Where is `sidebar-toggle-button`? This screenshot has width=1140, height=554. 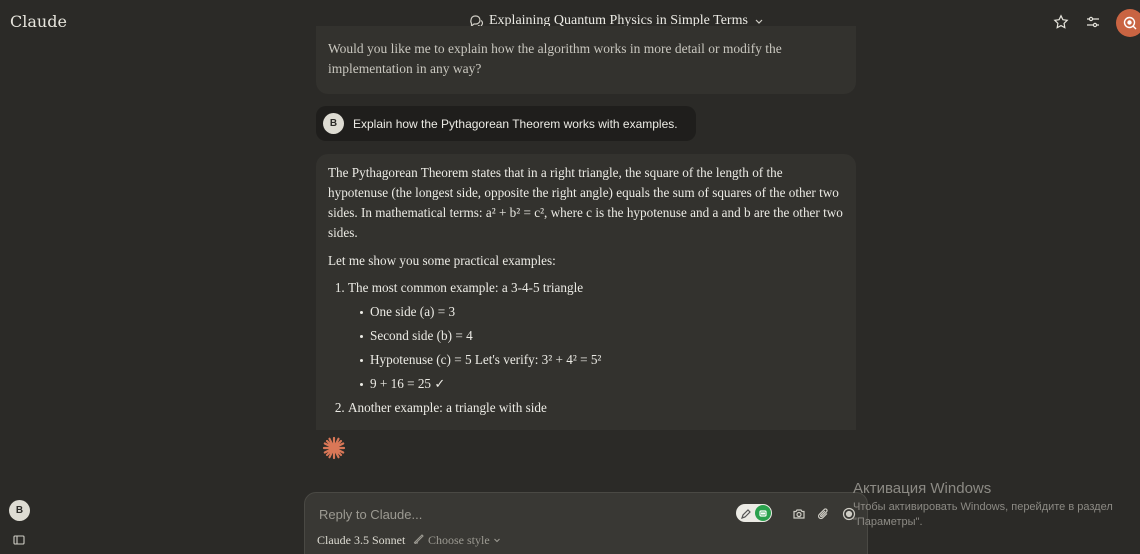 sidebar-toggle-button is located at coordinates (19, 542).